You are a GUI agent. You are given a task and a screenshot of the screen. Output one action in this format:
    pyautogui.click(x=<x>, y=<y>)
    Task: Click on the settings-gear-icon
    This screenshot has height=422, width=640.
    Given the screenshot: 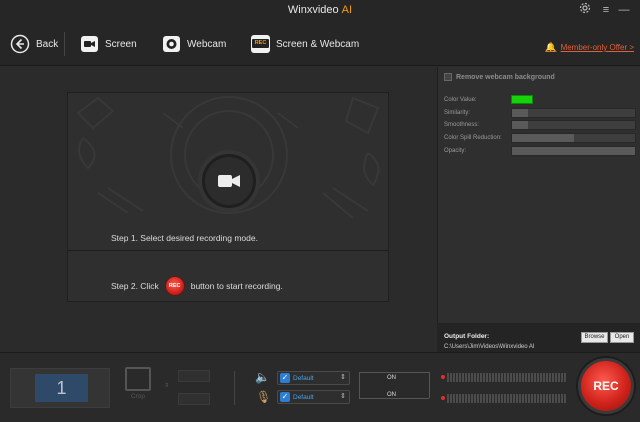 What is the action you would take?
    pyautogui.click(x=585, y=10)
    